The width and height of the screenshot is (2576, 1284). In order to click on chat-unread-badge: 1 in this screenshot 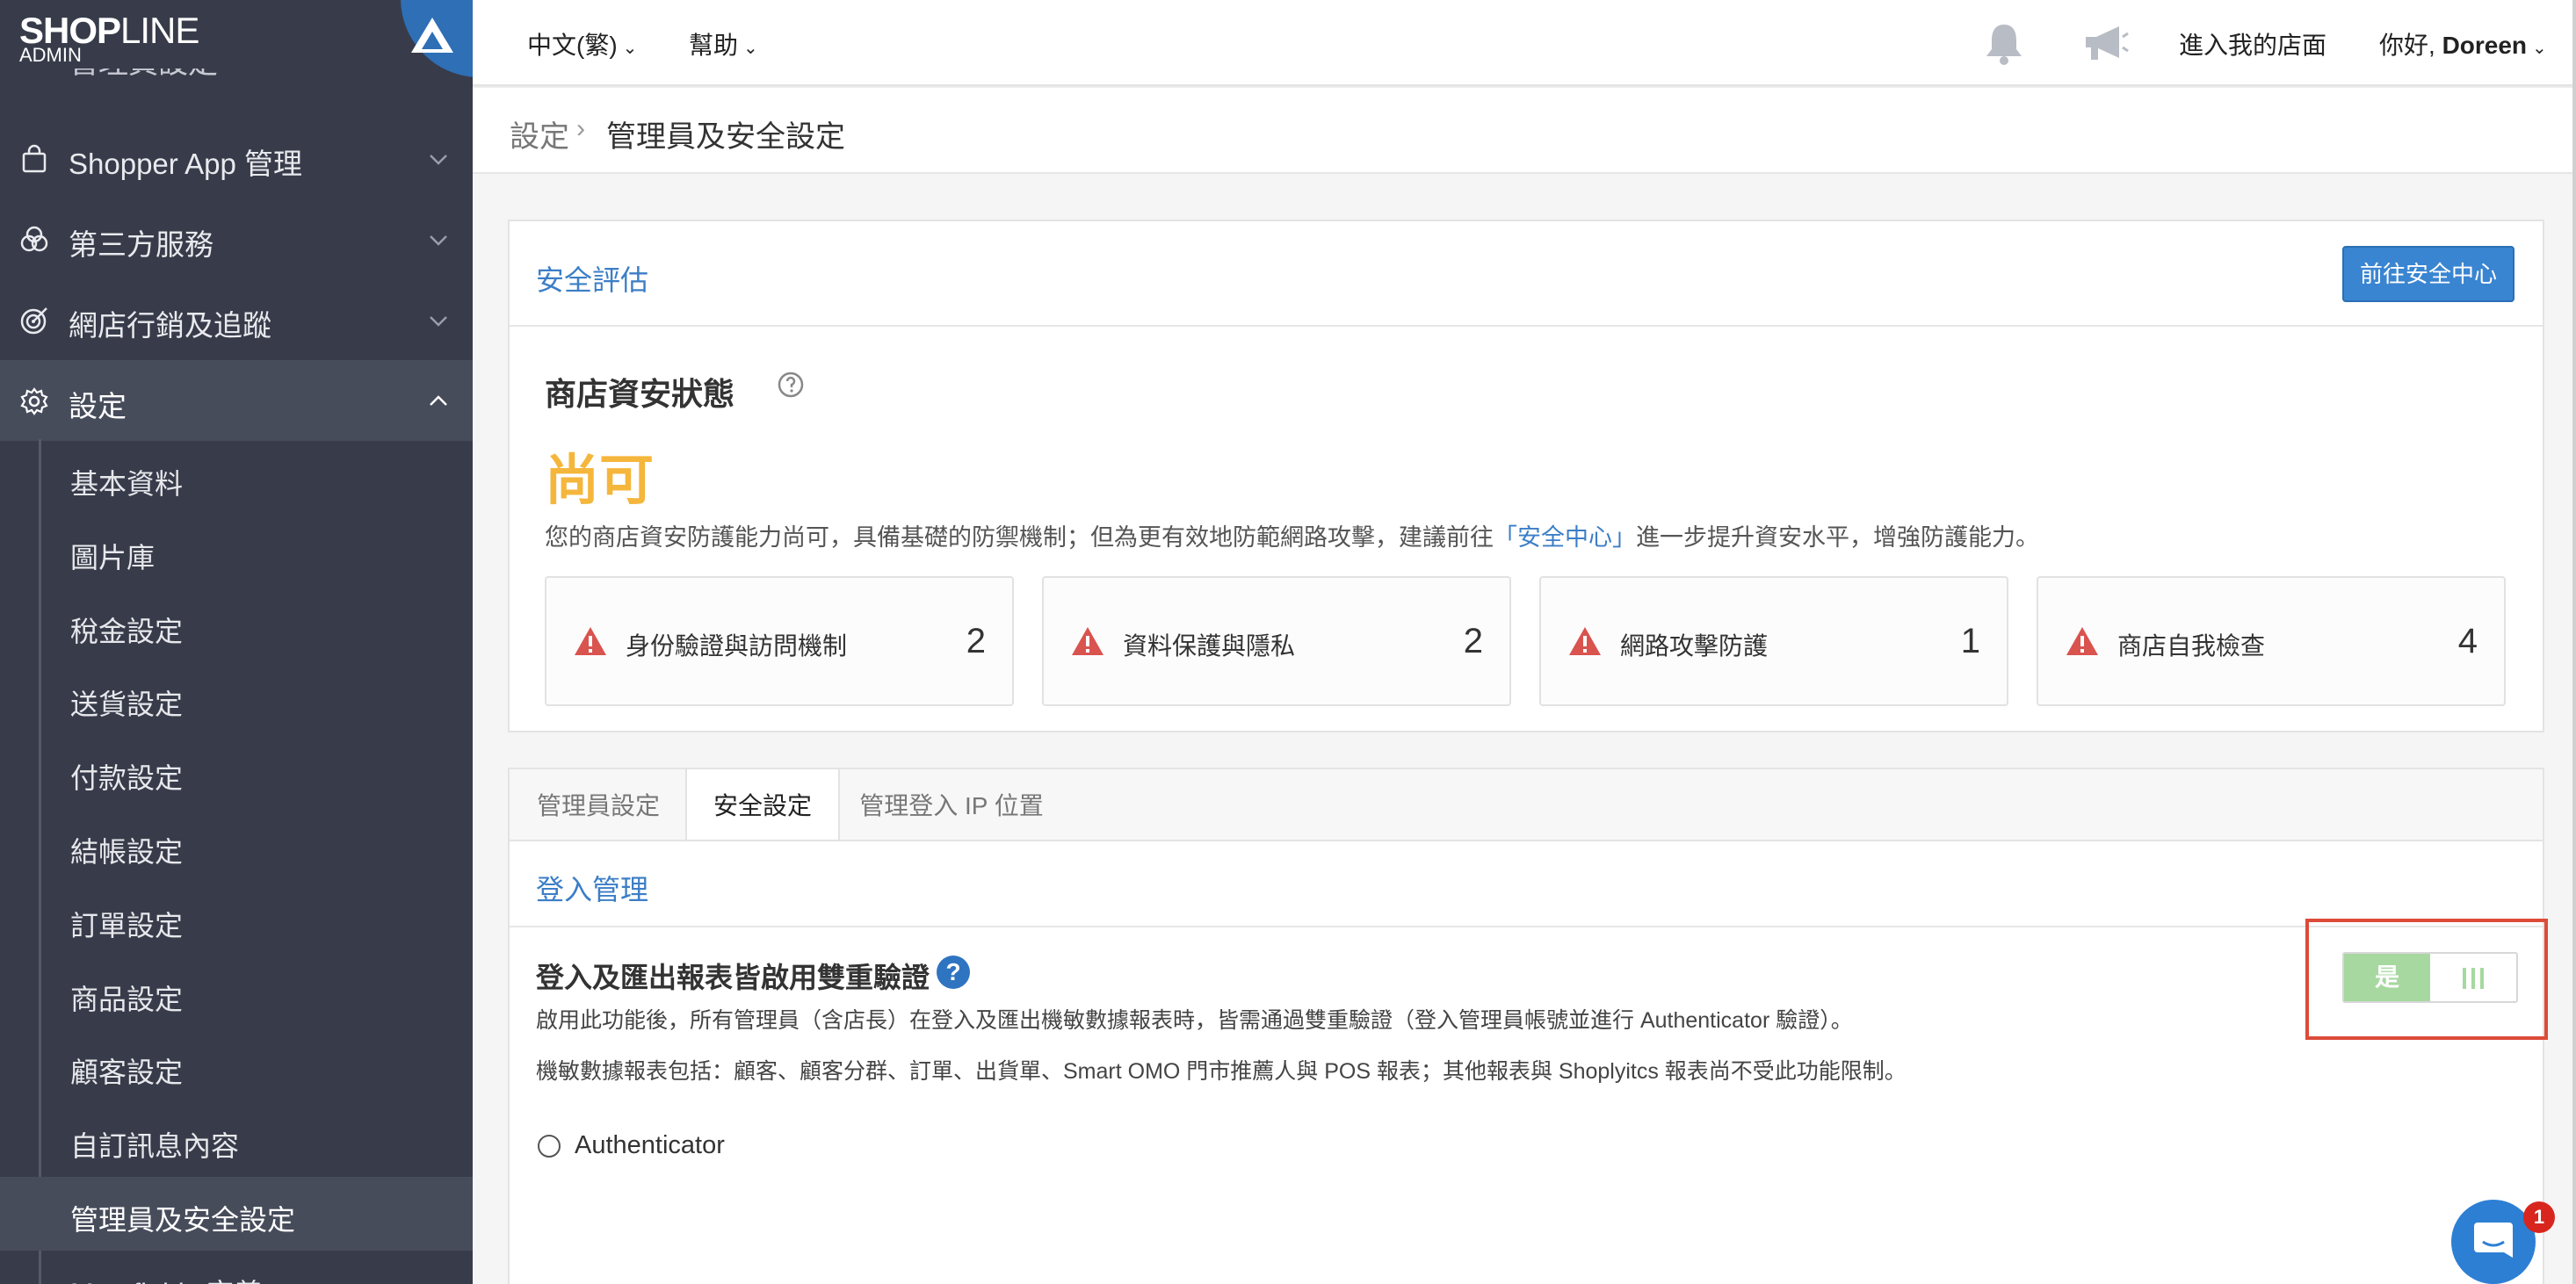, I will do `click(2539, 1217)`.